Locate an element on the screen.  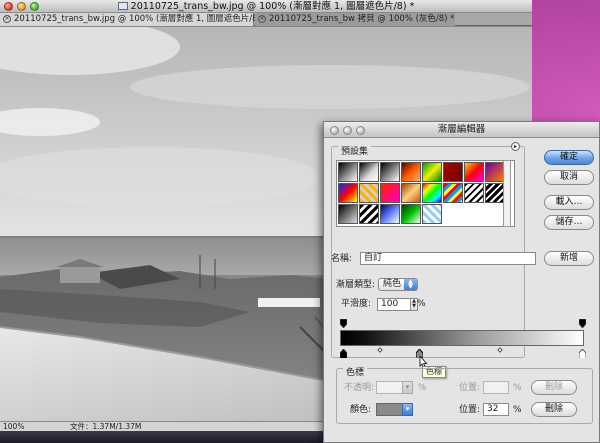
gradient-type-value: 純色 is located at coordinates (392, 284).